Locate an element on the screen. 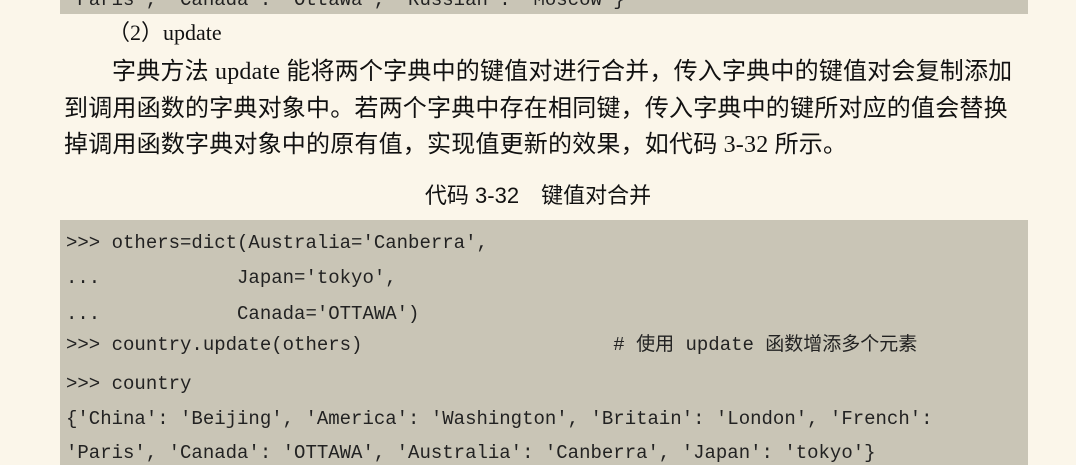 The height and width of the screenshot is (465, 1076). code-caption: 代码 3-32 键值对合并 is located at coordinates (538, 195).